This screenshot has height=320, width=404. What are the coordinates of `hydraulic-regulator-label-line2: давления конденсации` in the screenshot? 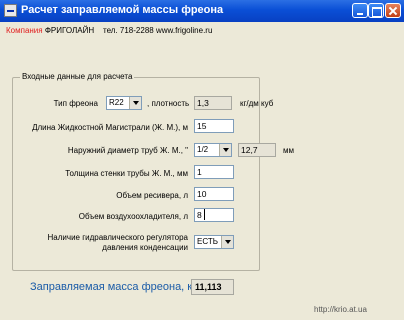 It's located at (145, 247).